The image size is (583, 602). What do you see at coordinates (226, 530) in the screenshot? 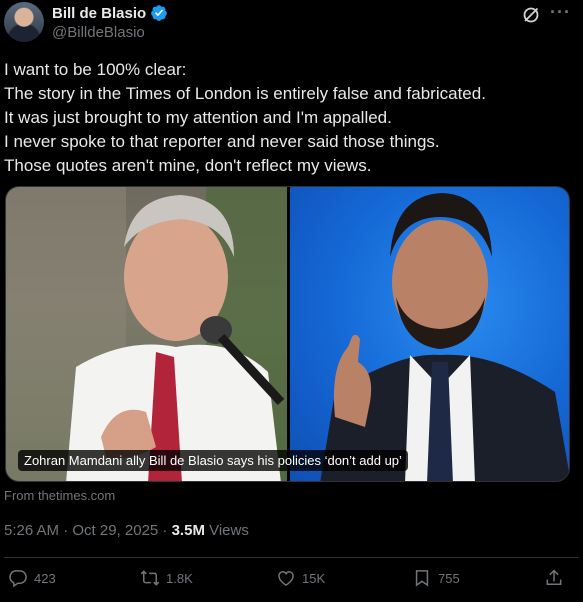
I see `views-label: Views` at bounding box center [226, 530].